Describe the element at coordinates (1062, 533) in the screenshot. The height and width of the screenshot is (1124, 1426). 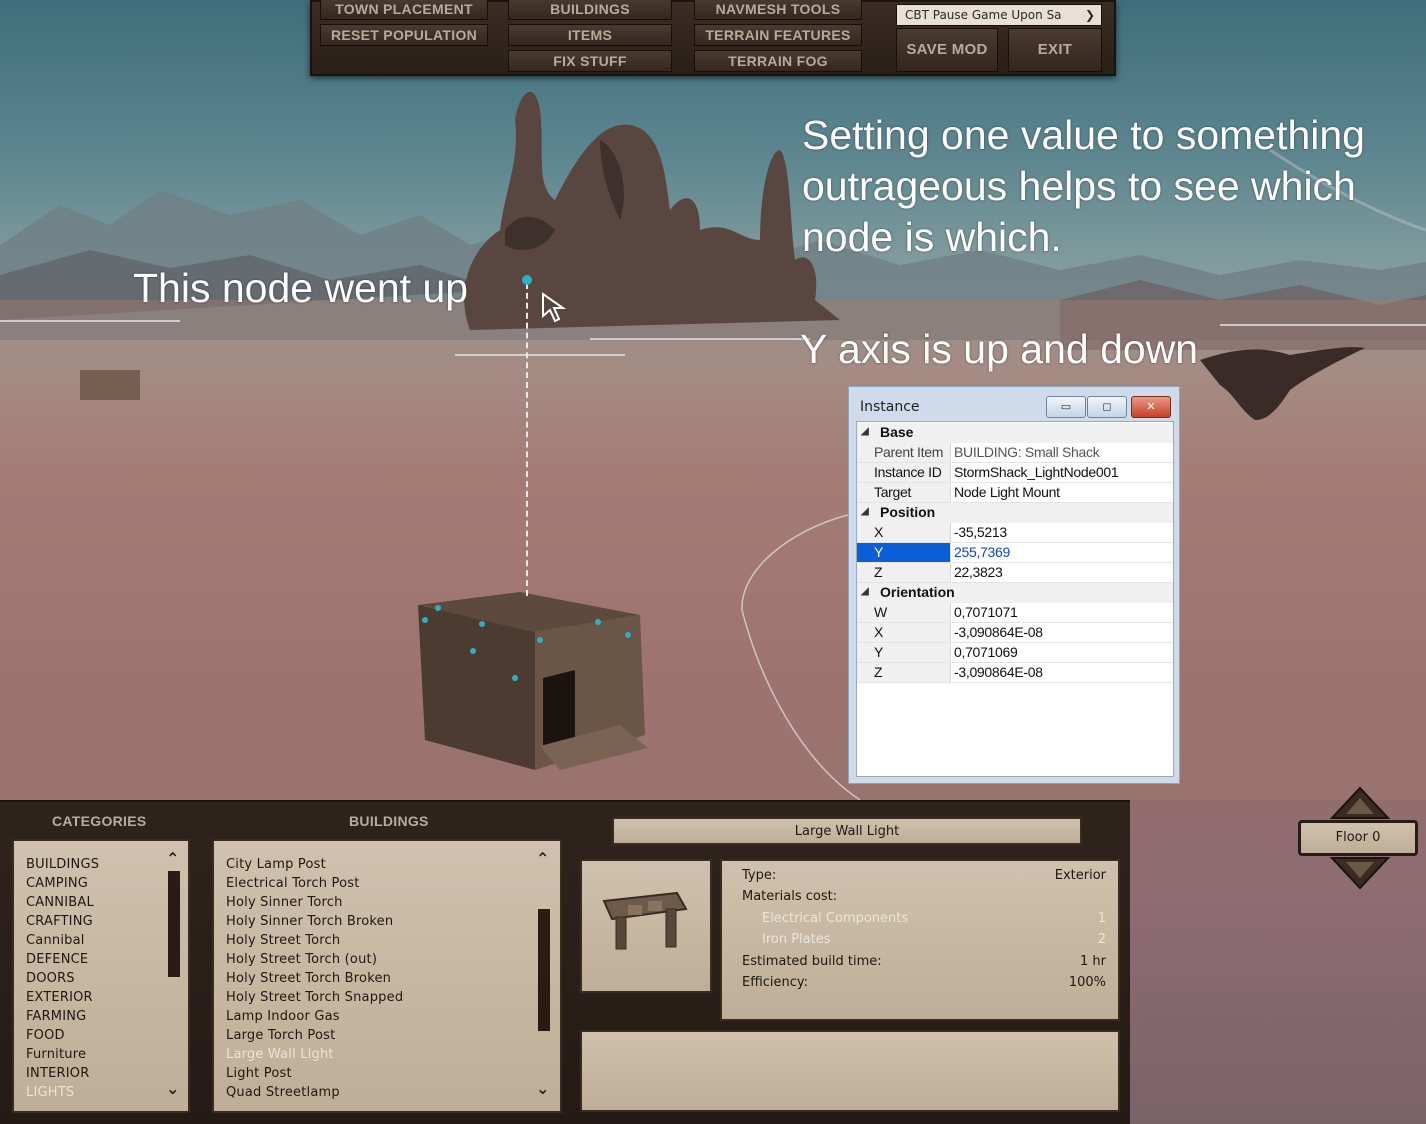
I see `property-value: -35,5213` at that location.